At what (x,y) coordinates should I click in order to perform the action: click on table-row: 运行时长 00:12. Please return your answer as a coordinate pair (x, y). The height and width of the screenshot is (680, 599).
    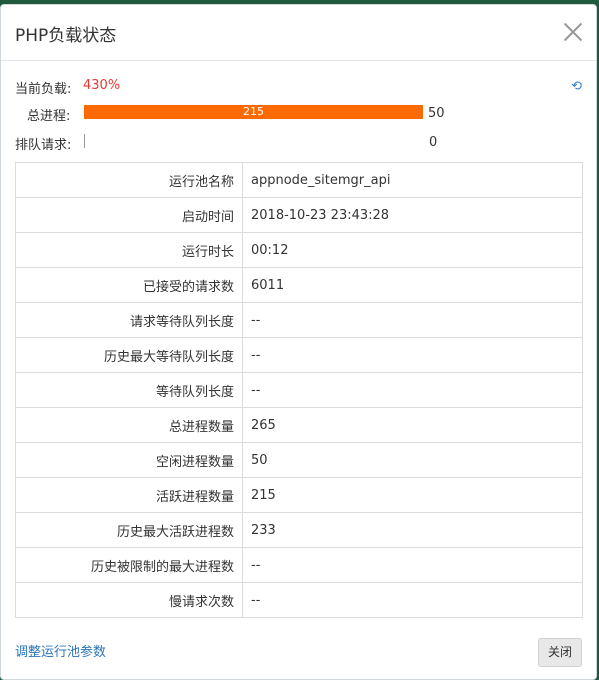
    Looking at the image, I should click on (299, 250).